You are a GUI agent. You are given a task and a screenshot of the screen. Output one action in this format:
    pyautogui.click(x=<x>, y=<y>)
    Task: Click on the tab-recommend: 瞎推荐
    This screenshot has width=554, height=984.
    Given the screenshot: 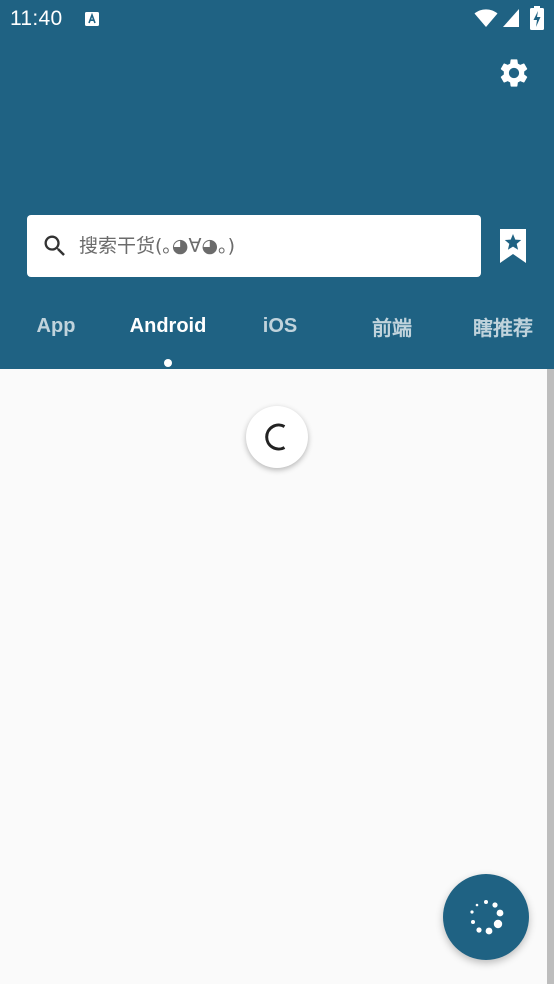 What is the action you would take?
    pyautogui.click(x=500, y=326)
    